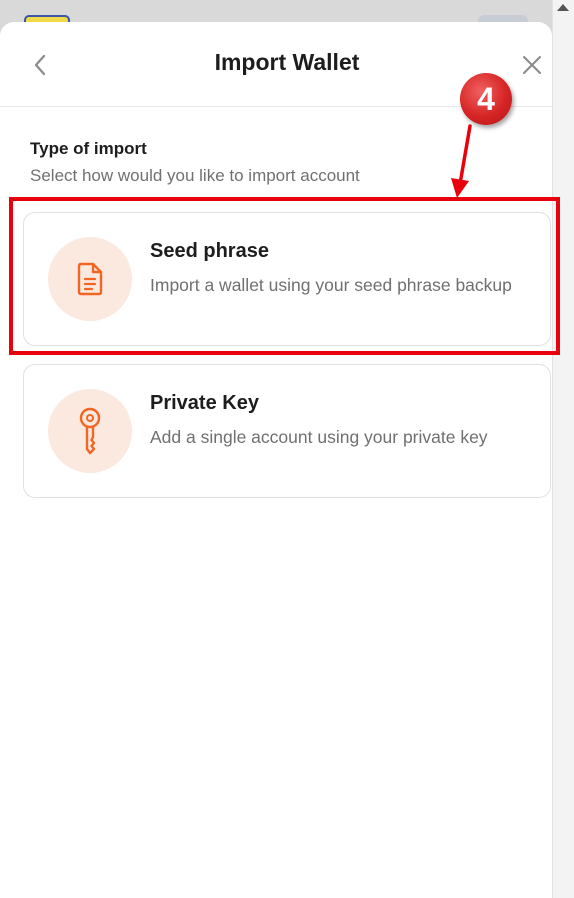  What do you see at coordinates (209, 251) in the screenshot?
I see `seed-phrase-title: Seed phrase` at bounding box center [209, 251].